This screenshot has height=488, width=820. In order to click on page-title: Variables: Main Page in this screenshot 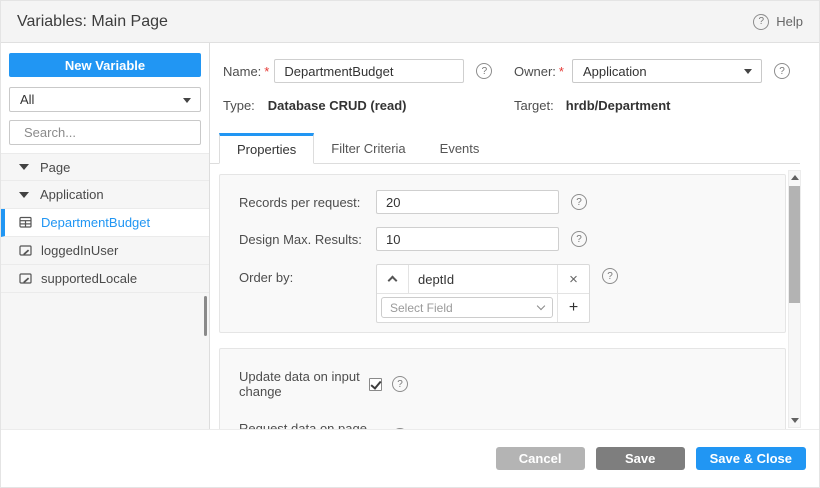, I will do `click(92, 21)`.